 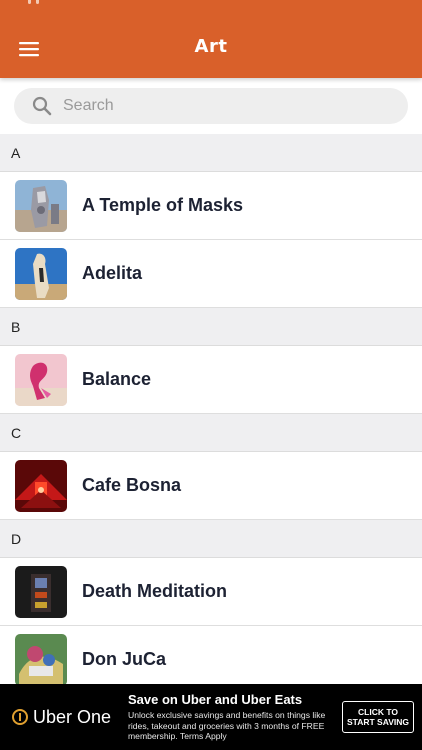 I want to click on ad-cta-line1: CLICK TO, so click(x=378, y=712).